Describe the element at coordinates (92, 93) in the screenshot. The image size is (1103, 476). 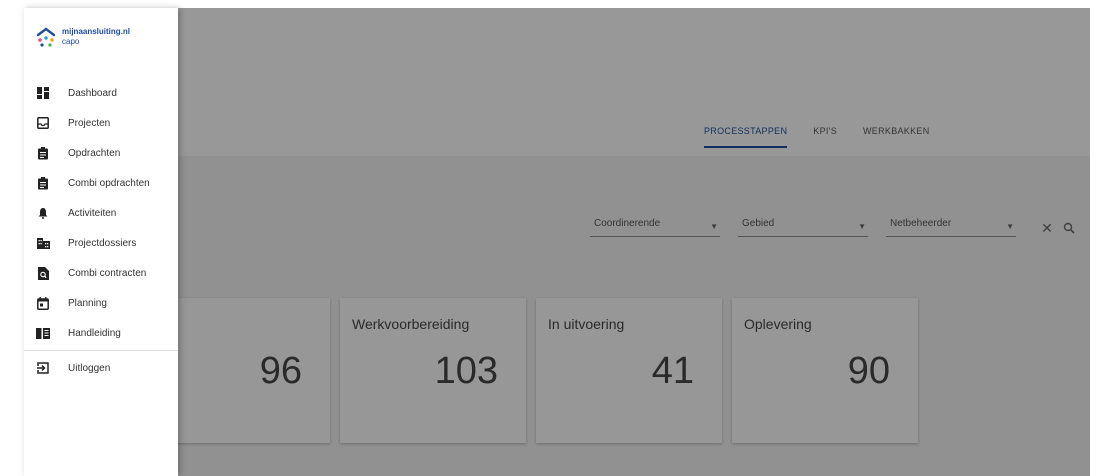
I see `nav-label: Dashboard` at that location.